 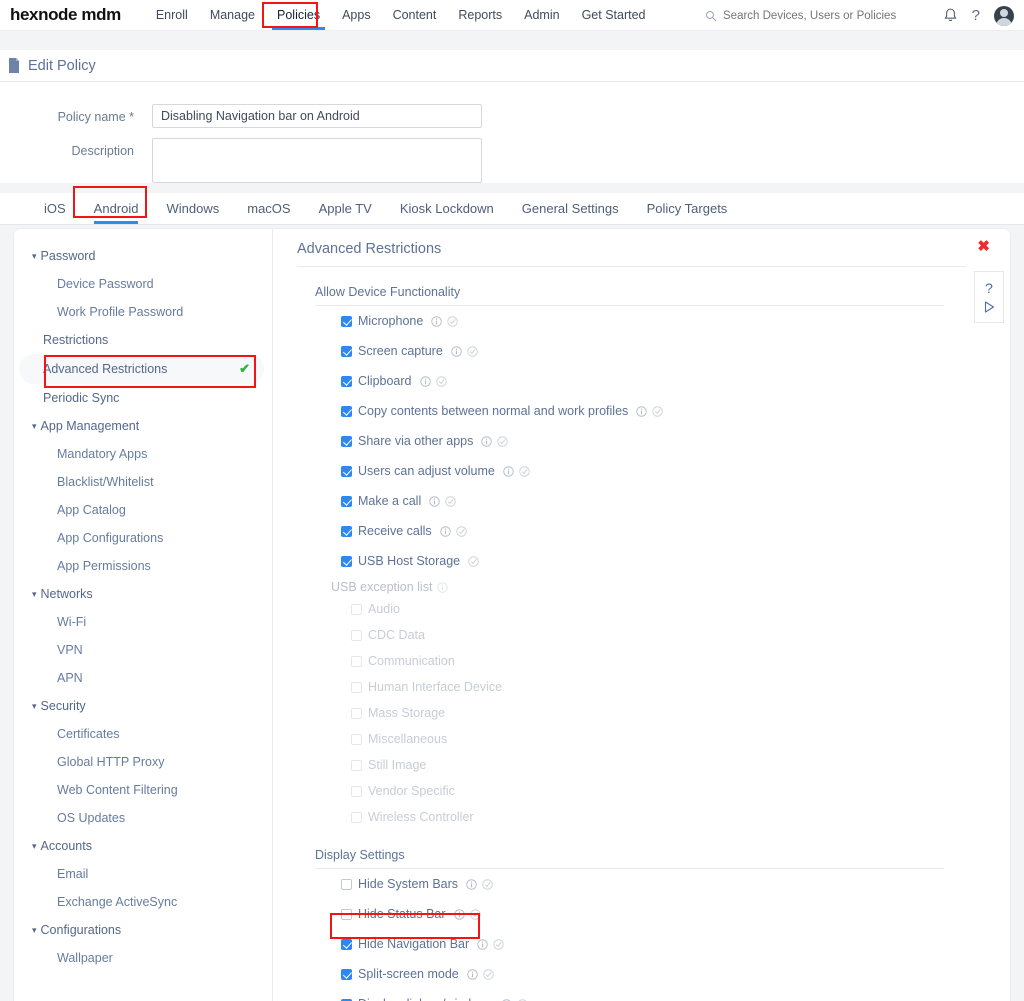 I want to click on tab-policy-targets: Policy Targets, so click(x=687, y=208).